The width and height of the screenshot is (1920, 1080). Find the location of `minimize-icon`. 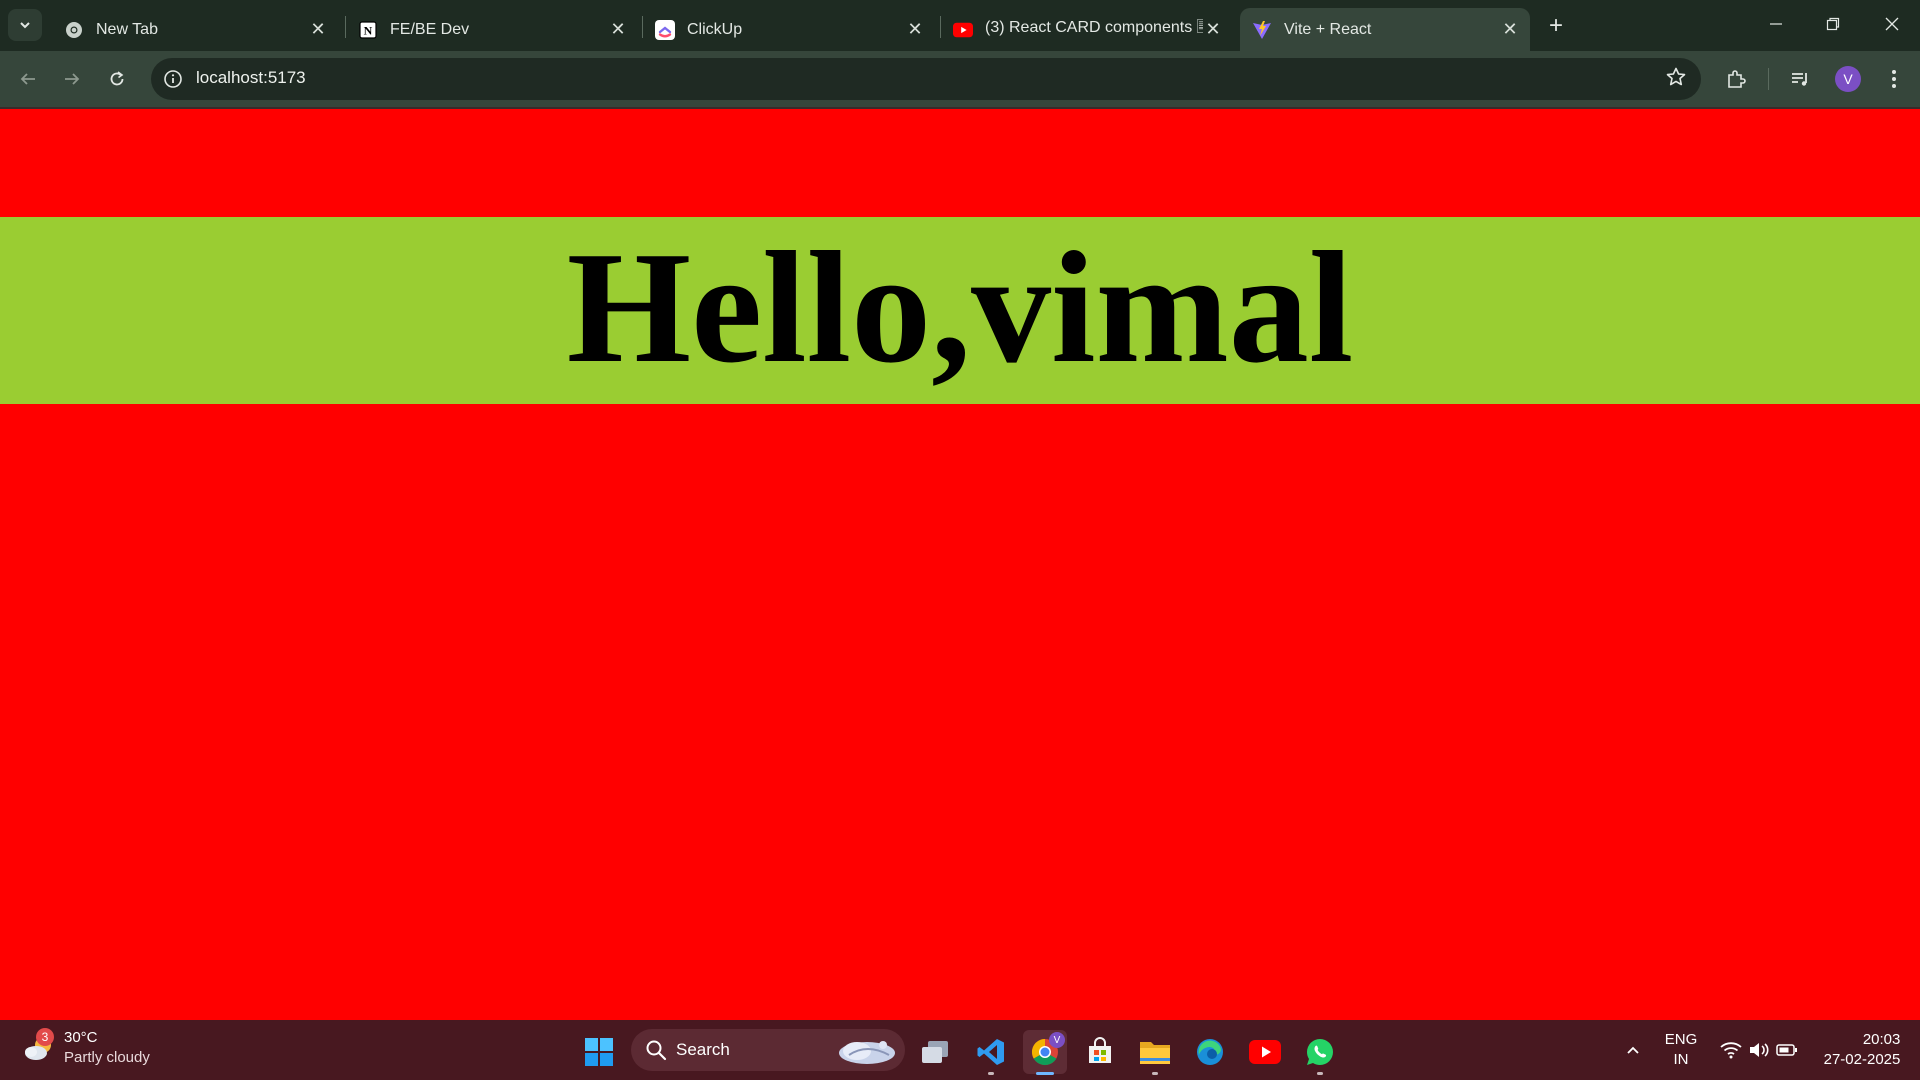

minimize-icon is located at coordinates (1776, 24).